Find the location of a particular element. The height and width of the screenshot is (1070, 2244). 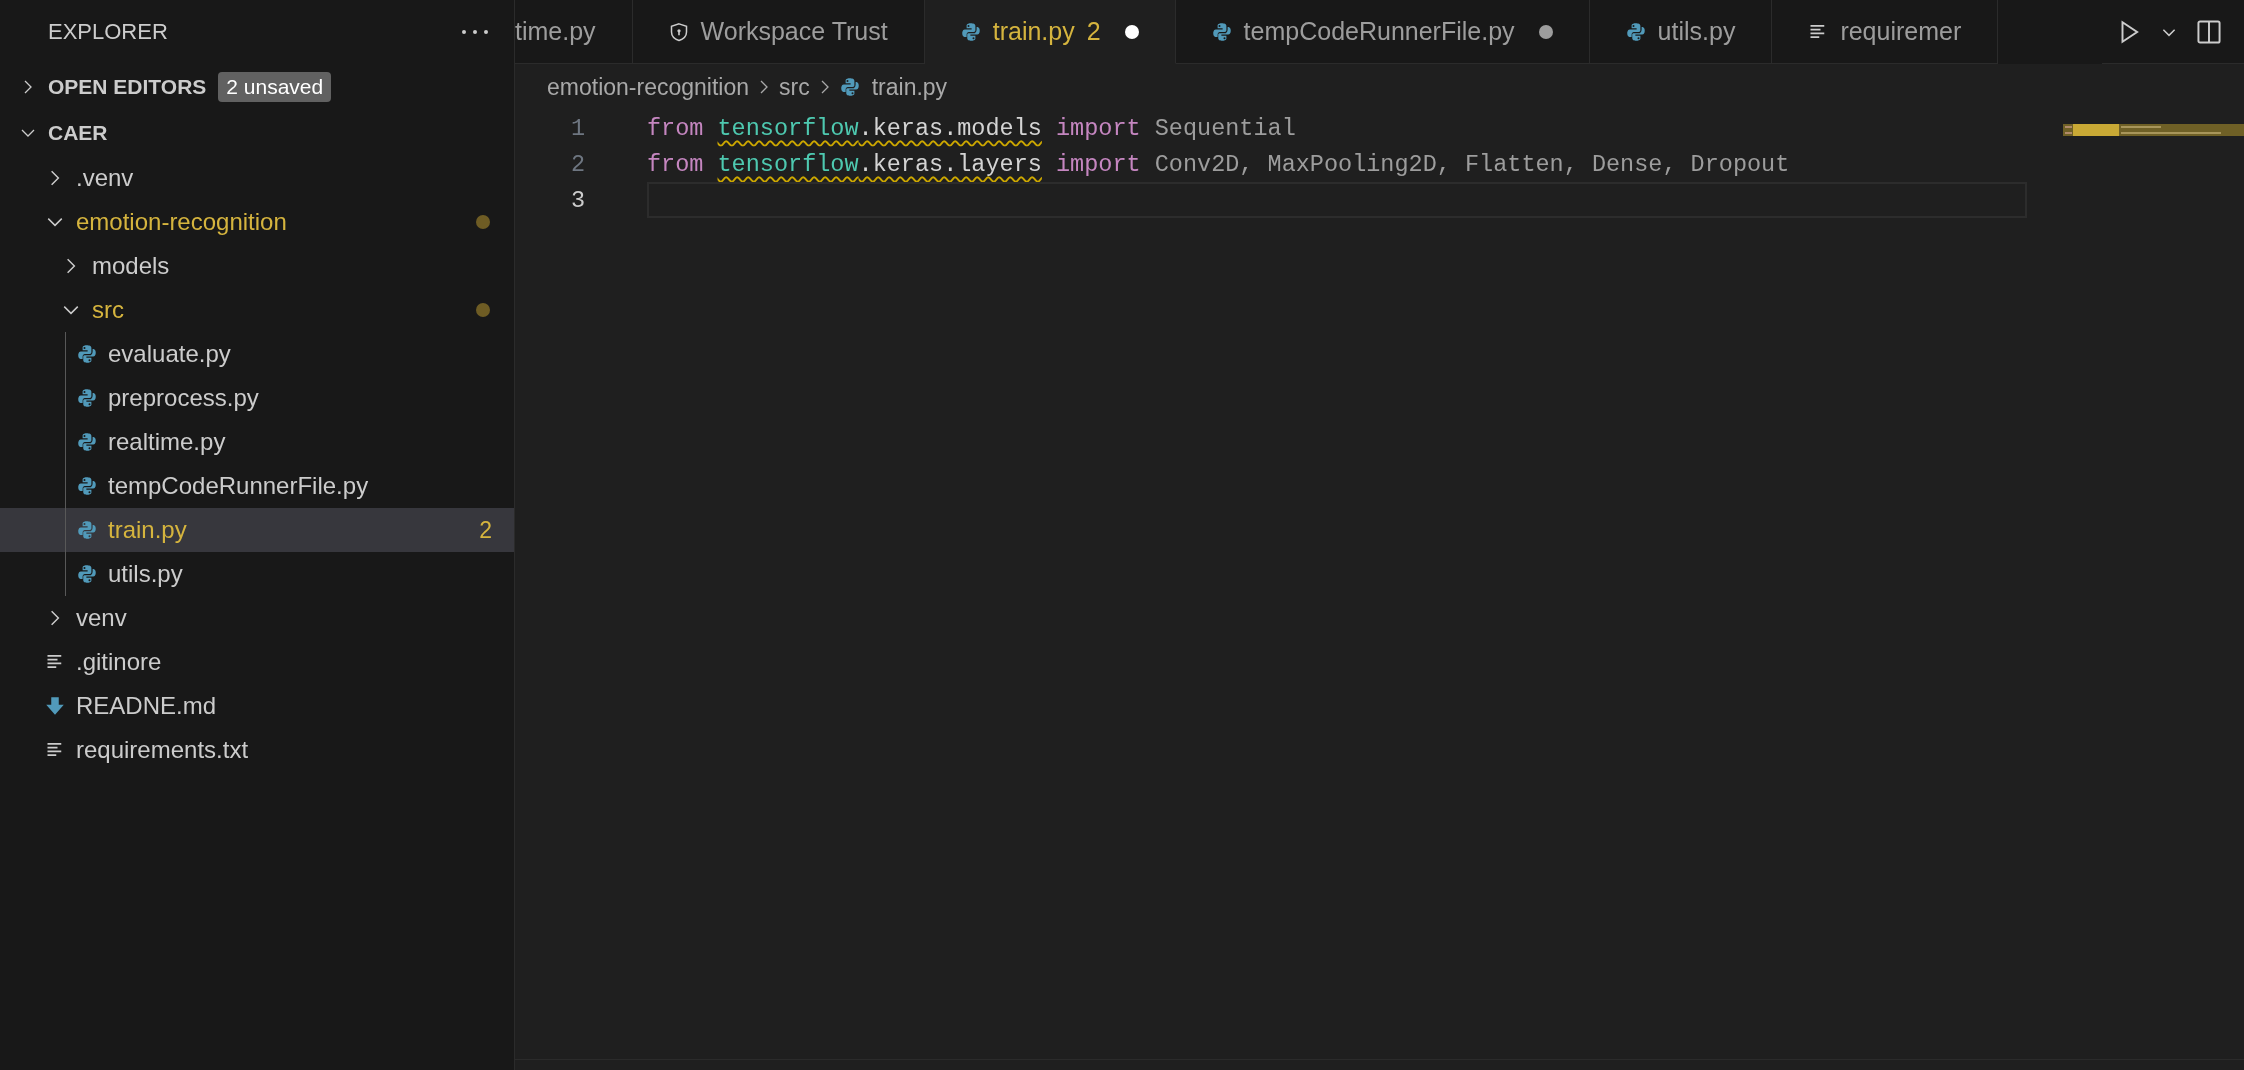

folder-item: emotion-recognition is located at coordinates (257, 222).